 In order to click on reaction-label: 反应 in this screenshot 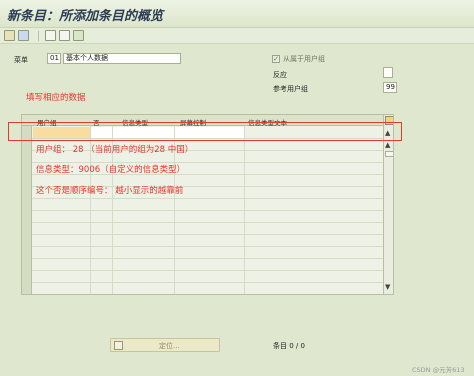, I will do `click(280, 75)`.